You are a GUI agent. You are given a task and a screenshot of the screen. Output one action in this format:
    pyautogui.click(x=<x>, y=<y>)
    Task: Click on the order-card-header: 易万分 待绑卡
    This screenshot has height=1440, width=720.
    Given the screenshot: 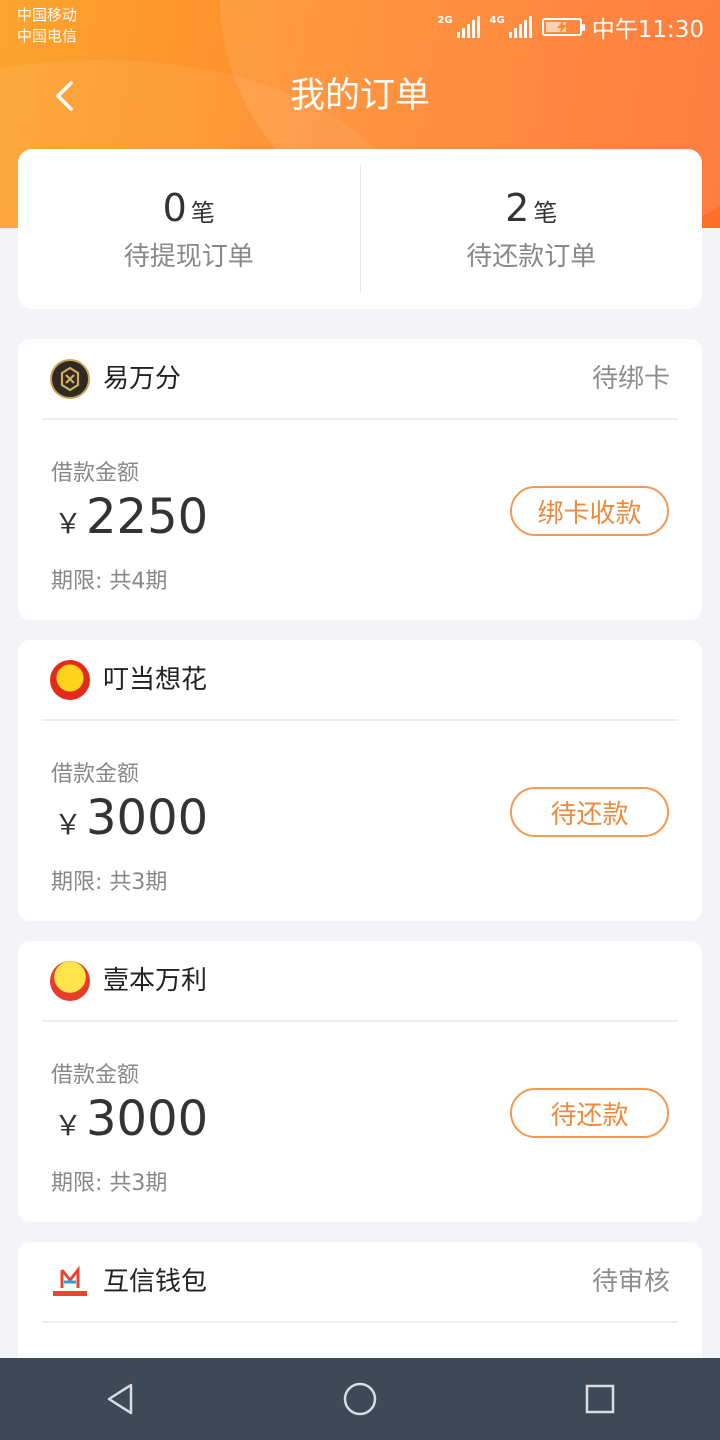 What is the action you would take?
    pyautogui.click(x=360, y=379)
    